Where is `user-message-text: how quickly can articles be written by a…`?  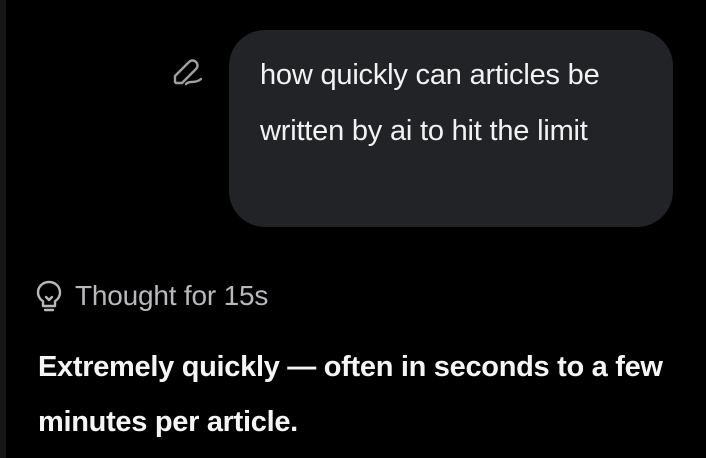 user-message-text: how quickly can articles be written by a… is located at coordinates (430, 103).